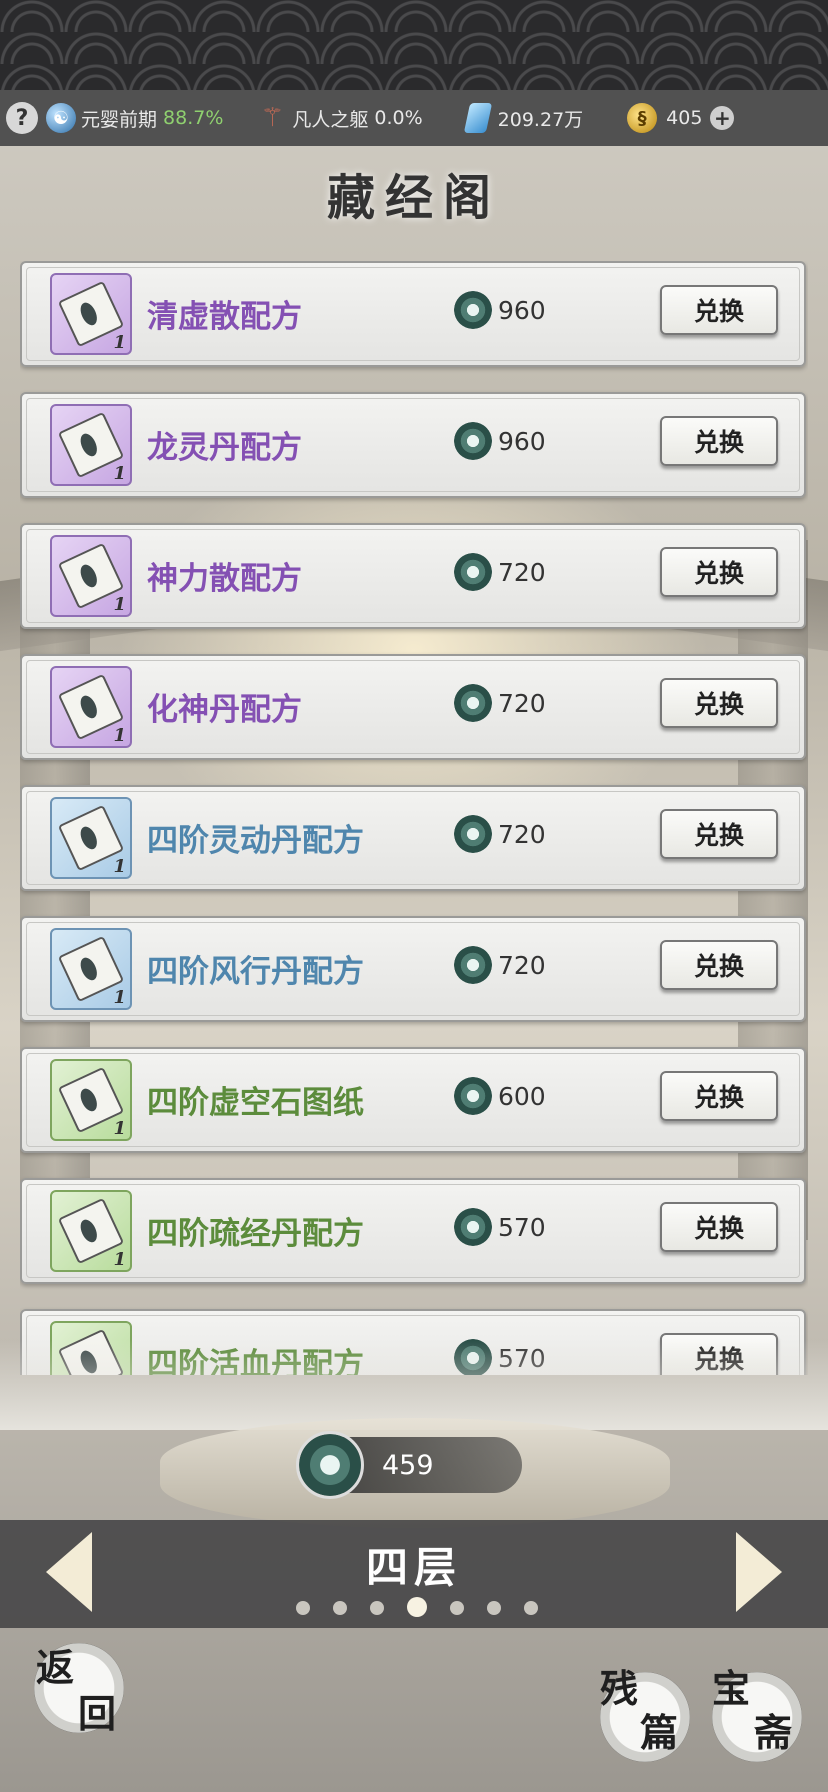 This screenshot has height=1792, width=828. I want to click on plus-icon: +, so click(722, 118).